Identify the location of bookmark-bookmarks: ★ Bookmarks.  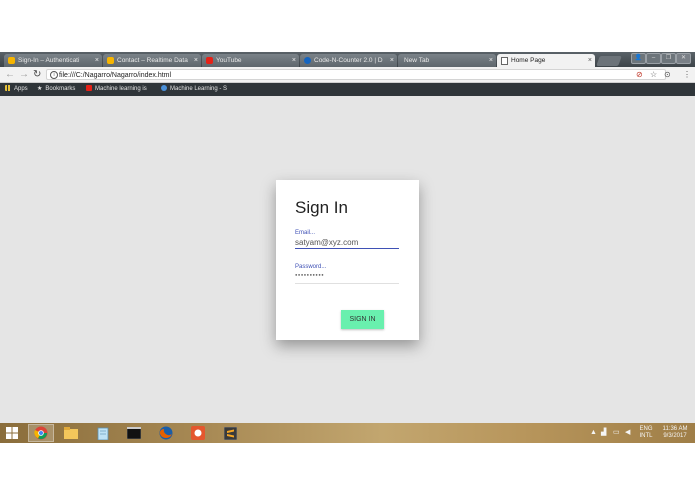
(56, 89).